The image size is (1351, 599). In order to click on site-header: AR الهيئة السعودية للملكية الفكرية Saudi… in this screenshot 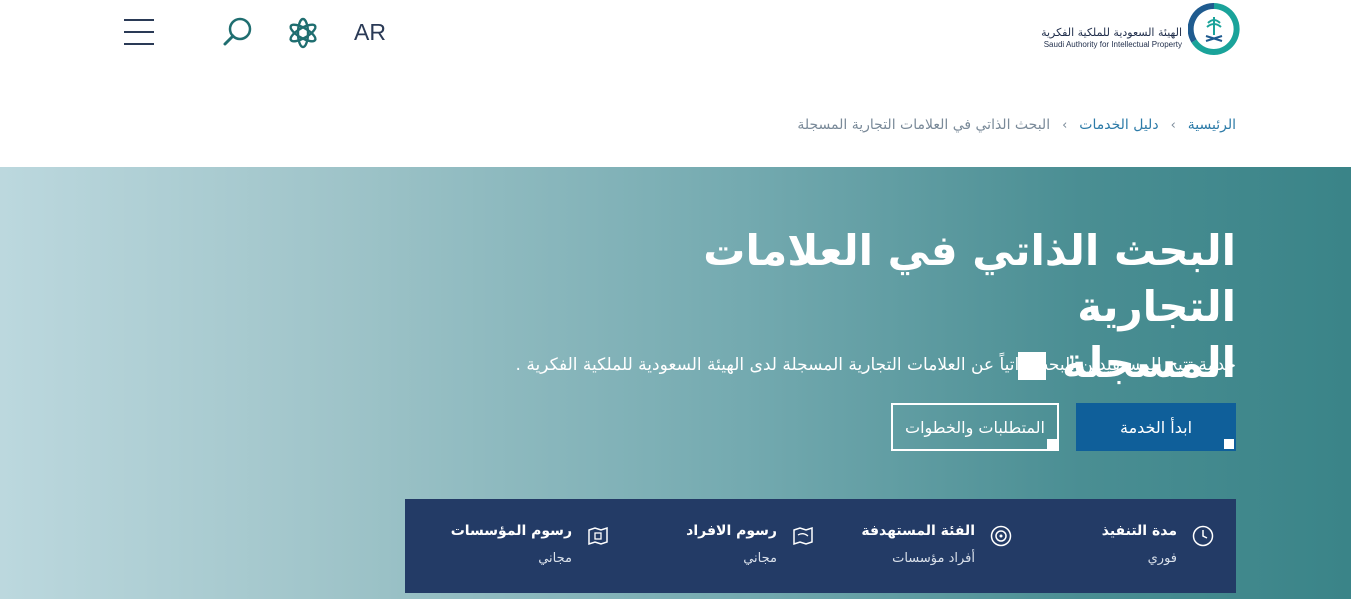, I will do `click(675, 33)`.